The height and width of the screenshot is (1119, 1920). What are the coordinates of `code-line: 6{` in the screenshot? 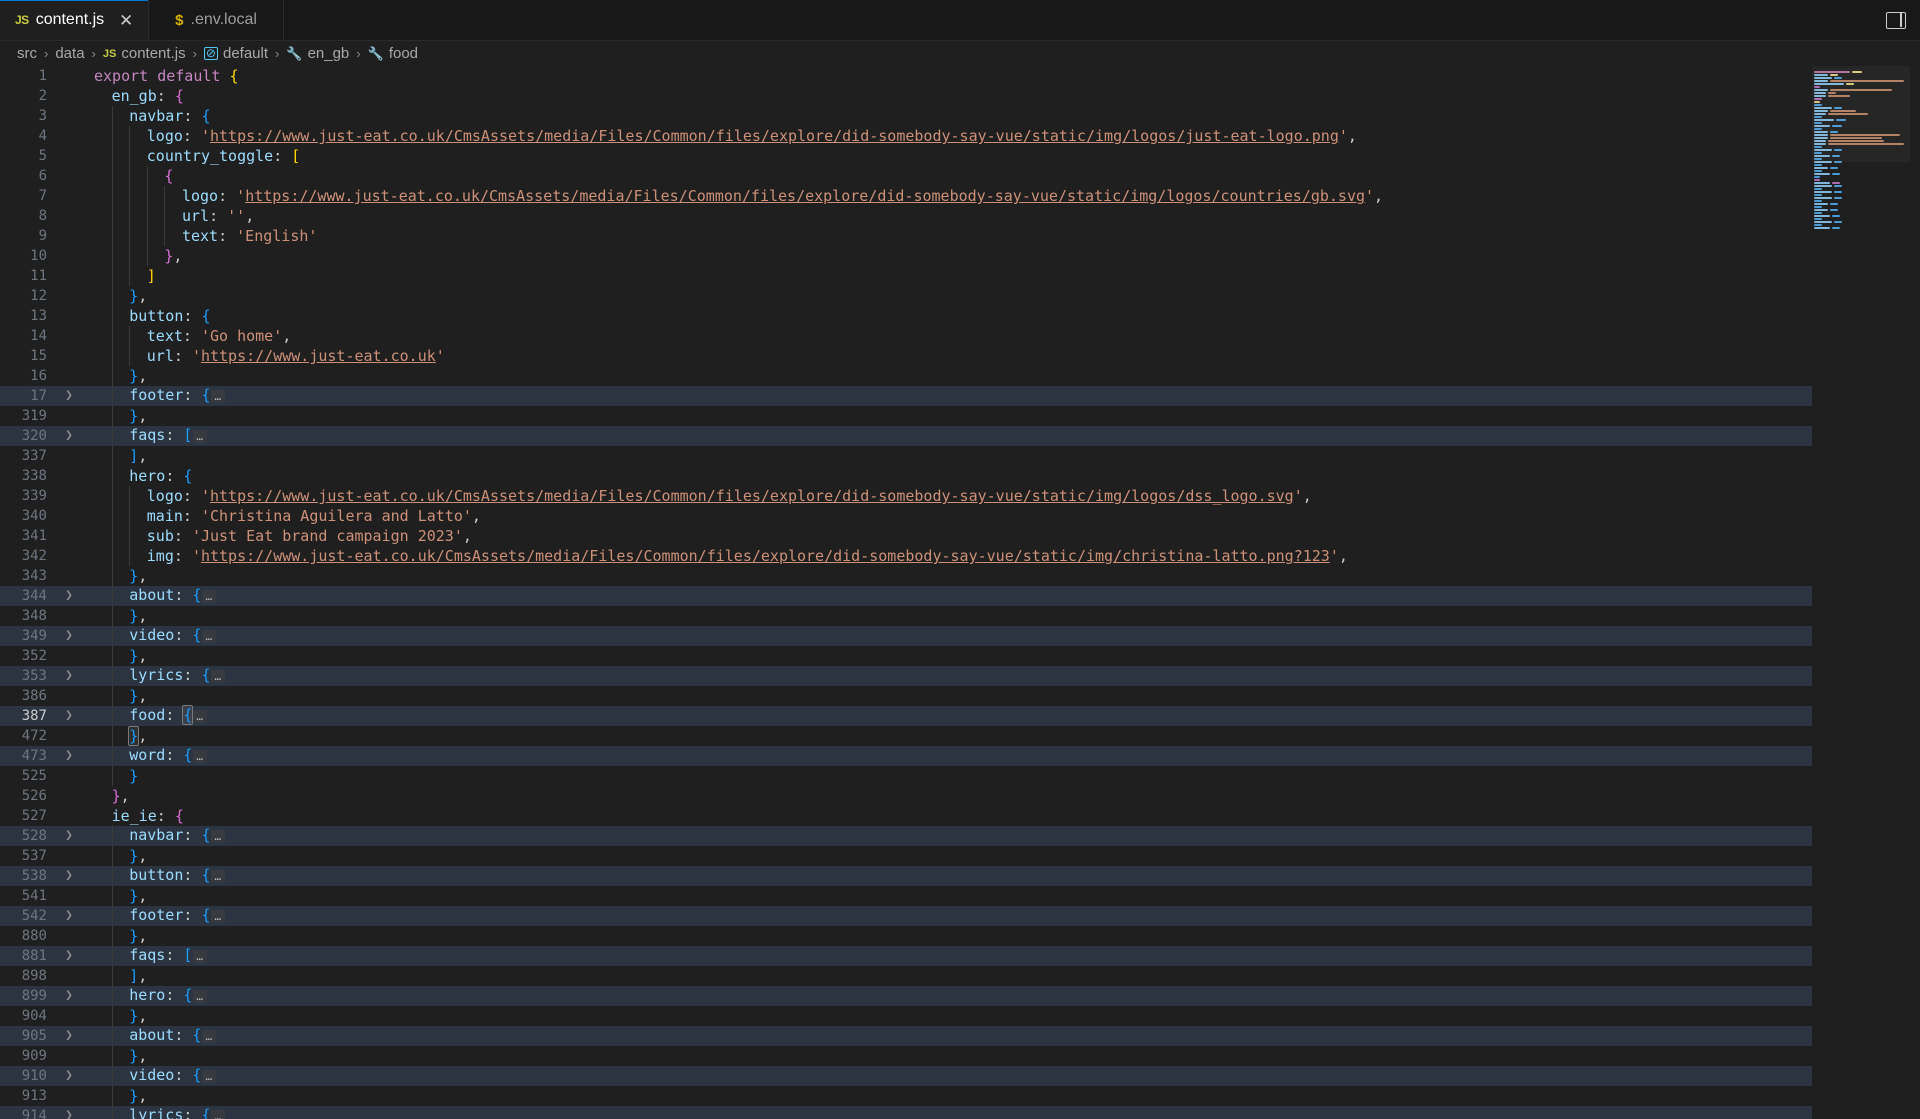 It's located at (906, 176).